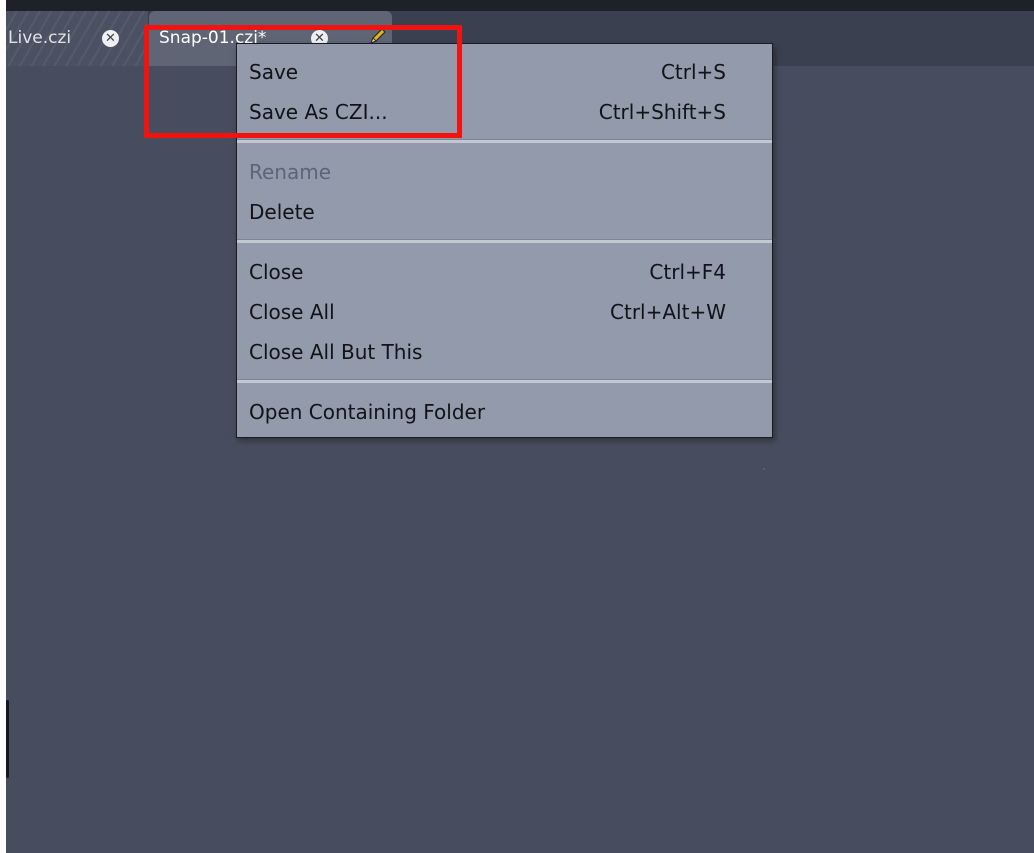 This screenshot has width=1034, height=853. What do you see at coordinates (668, 312) in the screenshot?
I see `menu-item-shortcut: Ctrl+Alt+W` at bounding box center [668, 312].